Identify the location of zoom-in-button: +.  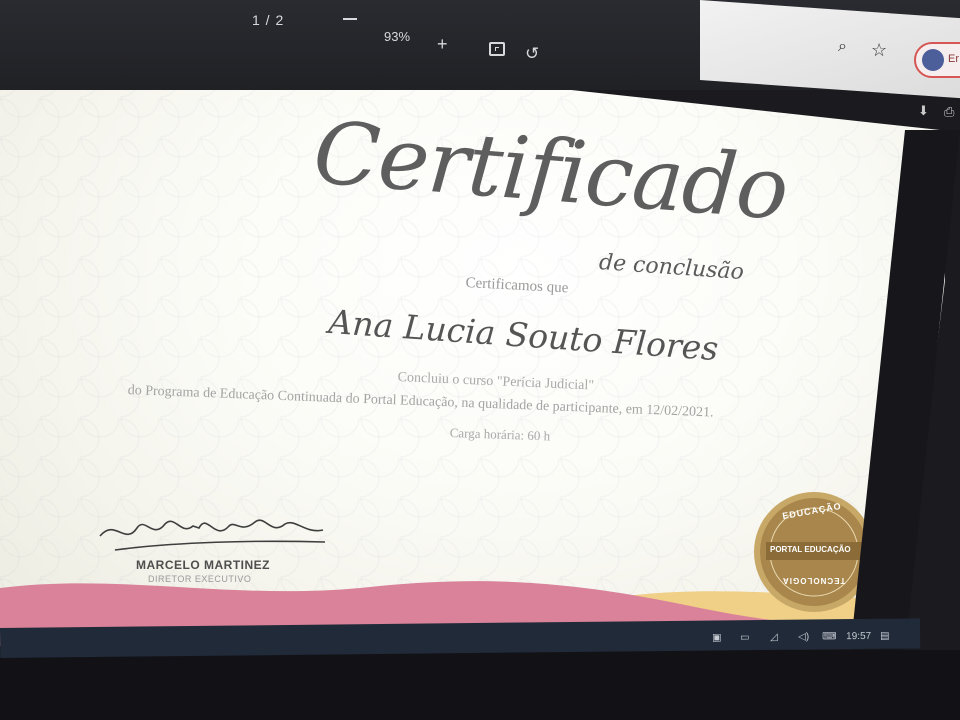
(442, 44).